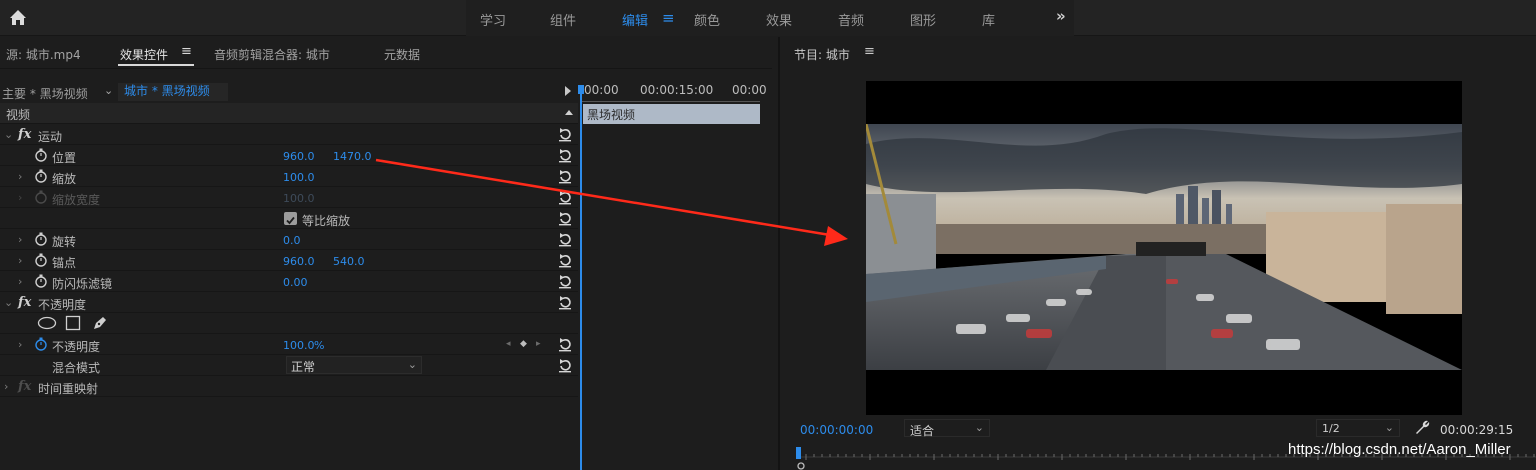 The height and width of the screenshot is (470, 1536). What do you see at coordinates (635, 19) in the screenshot?
I see `tab-editing: 编辑` at bounding box center [635, 19].